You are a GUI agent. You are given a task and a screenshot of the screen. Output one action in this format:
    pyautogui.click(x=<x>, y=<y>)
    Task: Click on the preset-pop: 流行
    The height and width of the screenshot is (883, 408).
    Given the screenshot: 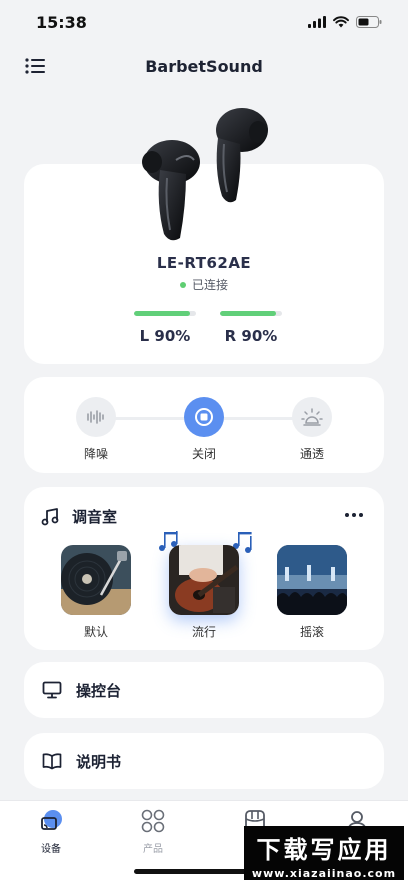 What is the action you would take?
    pyautogui.click(x=204, y=592)
    